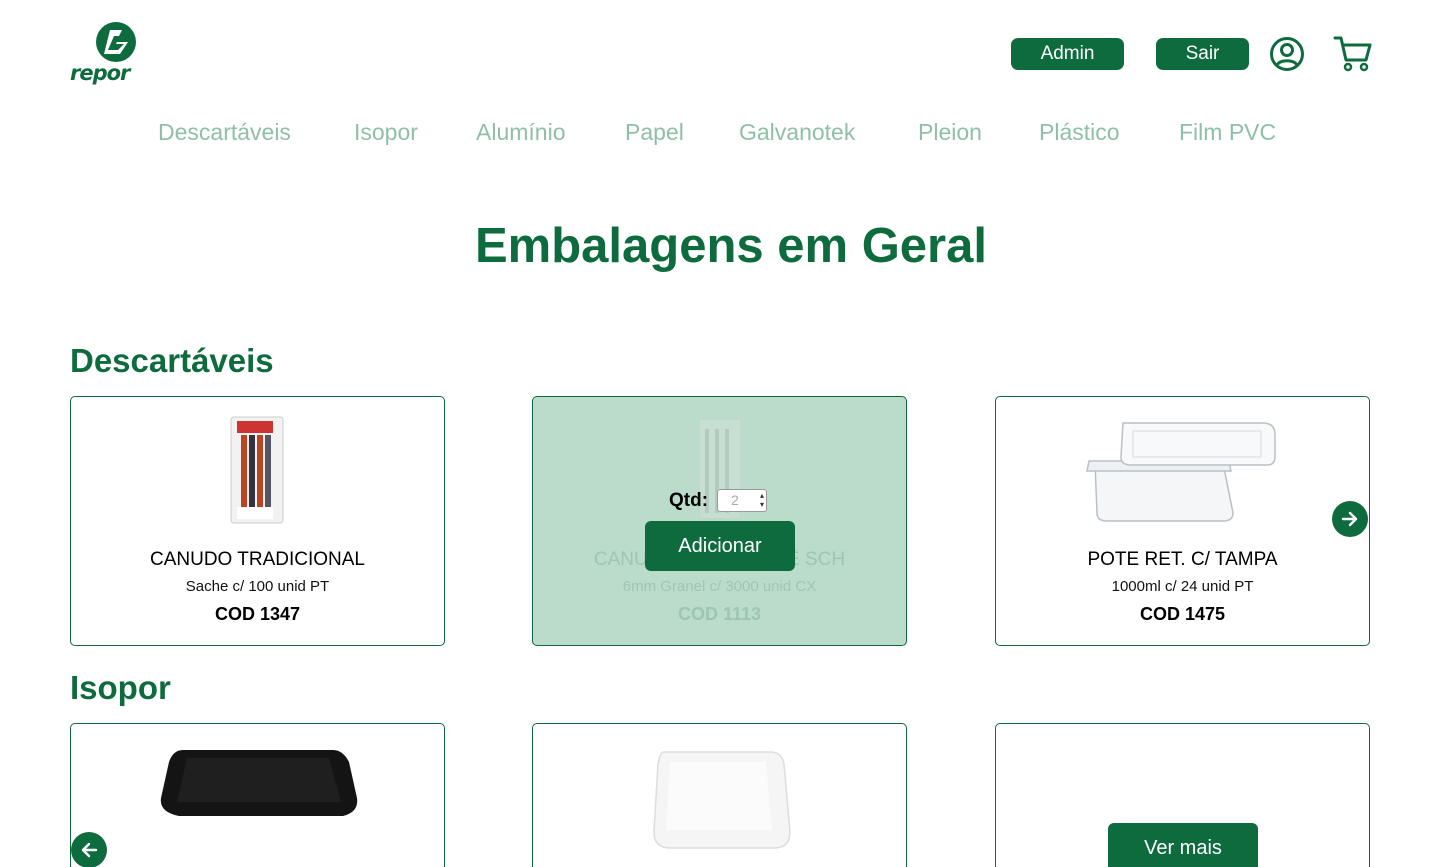 Image resolution: width=1440 pixels, height=867 pixels. I want to click on see-more-button: Ver mais, so click(1183, 845).